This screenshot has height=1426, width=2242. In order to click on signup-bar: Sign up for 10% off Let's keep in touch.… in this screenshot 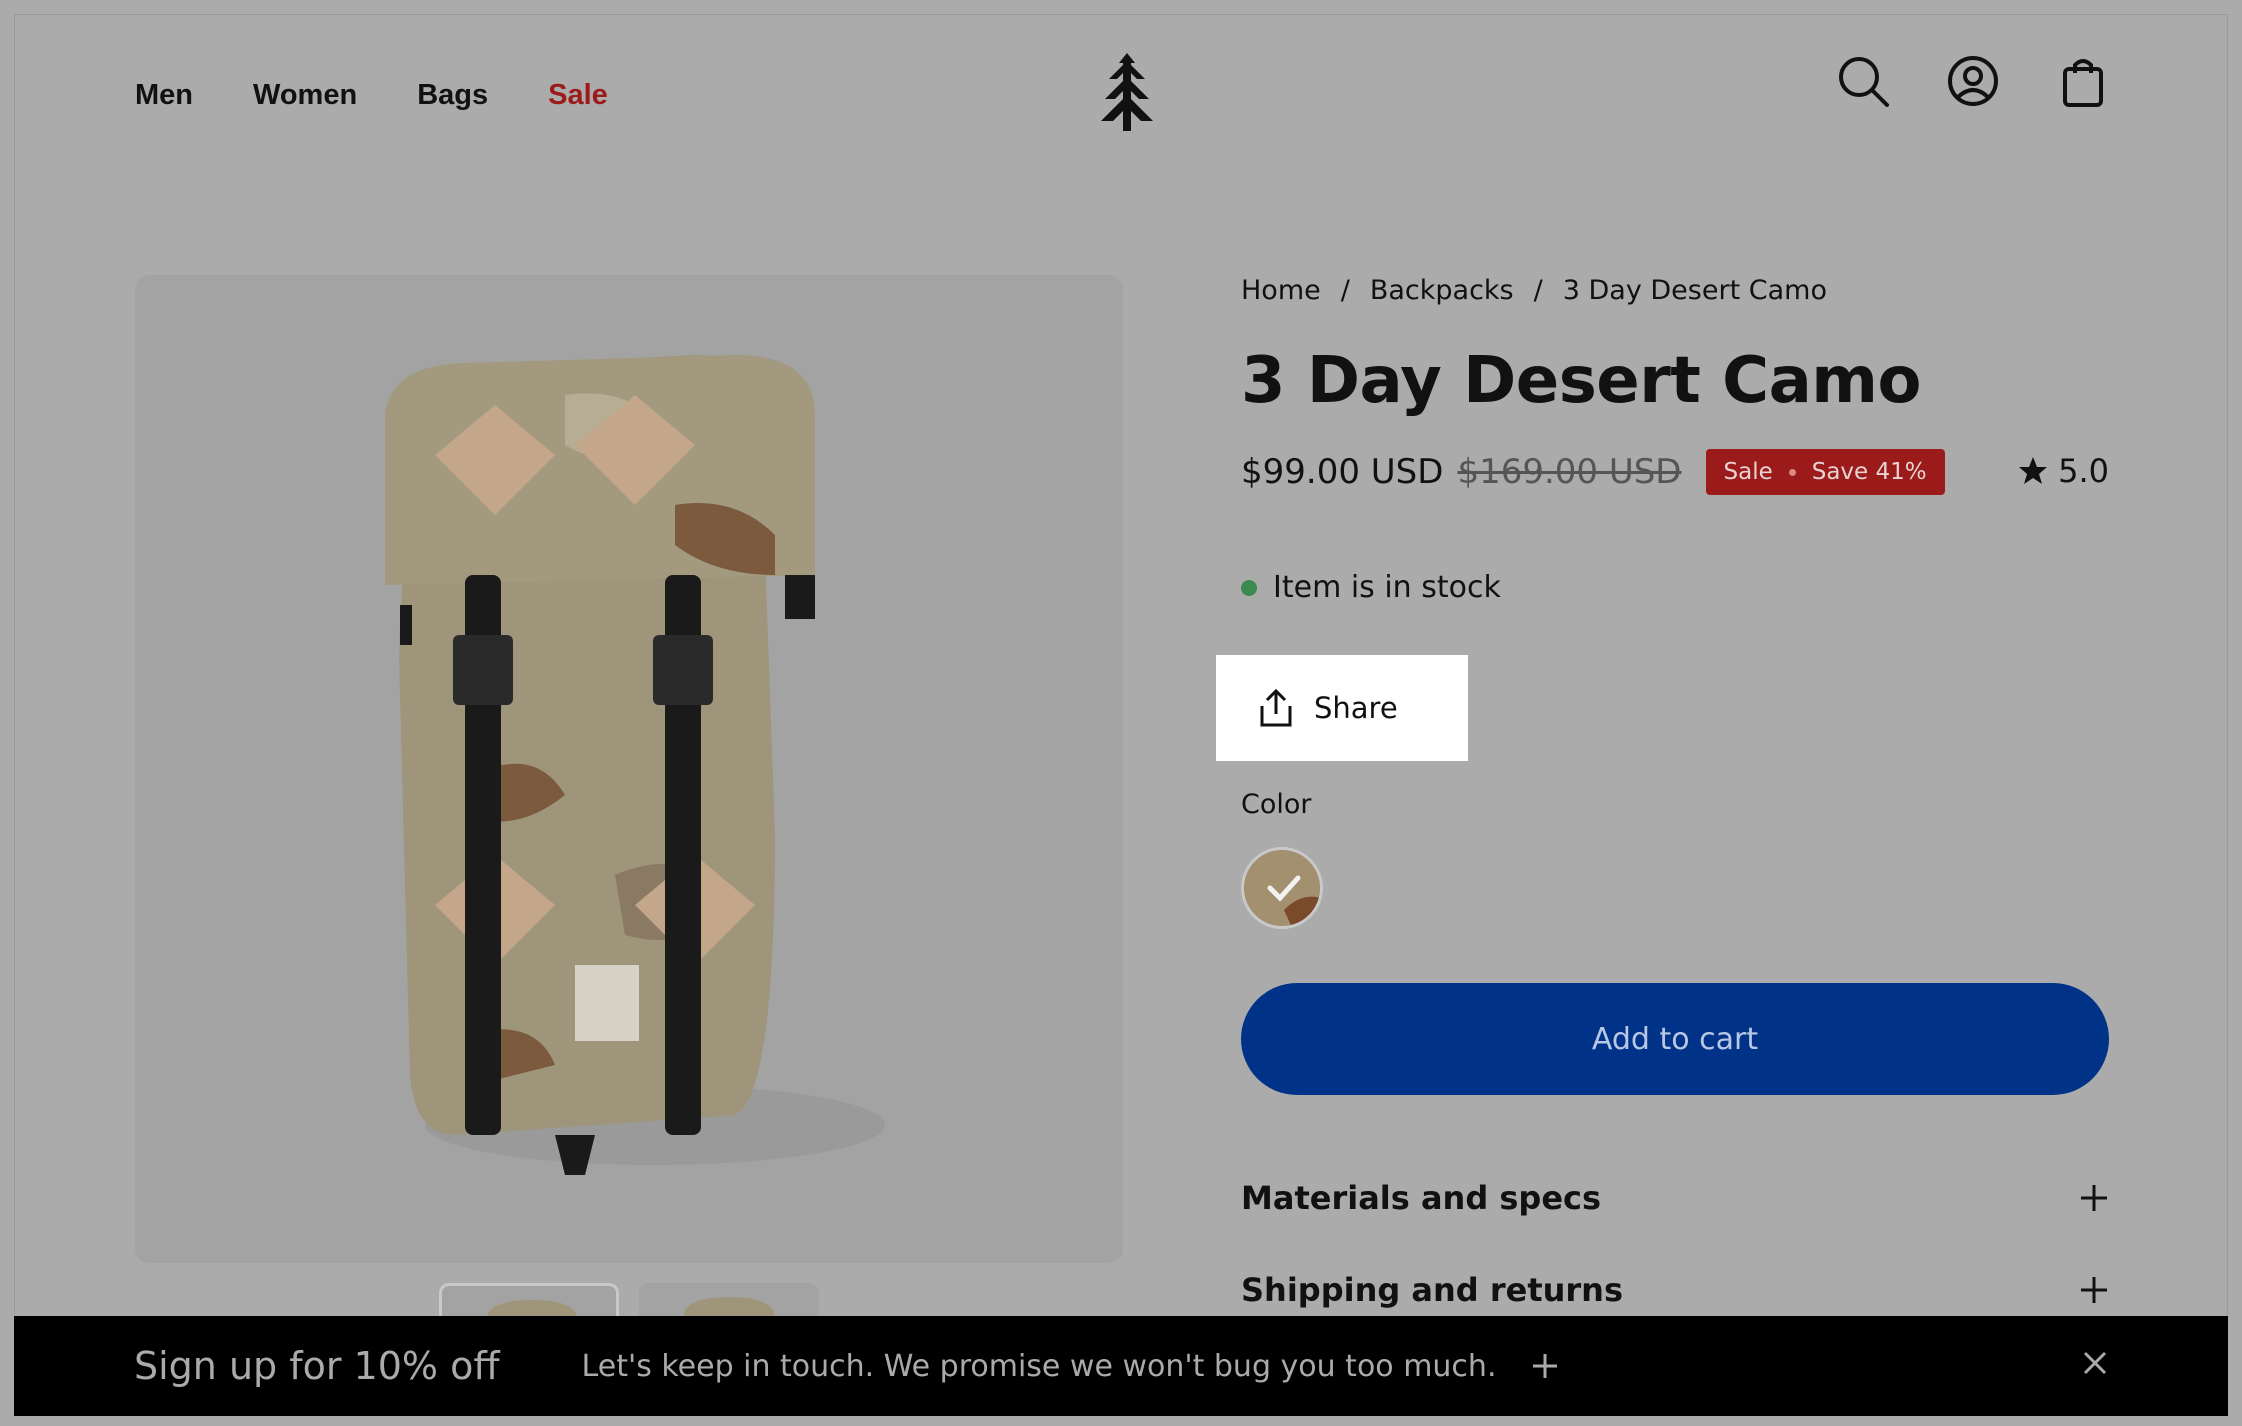, I will do `click(1121, 1366)`.